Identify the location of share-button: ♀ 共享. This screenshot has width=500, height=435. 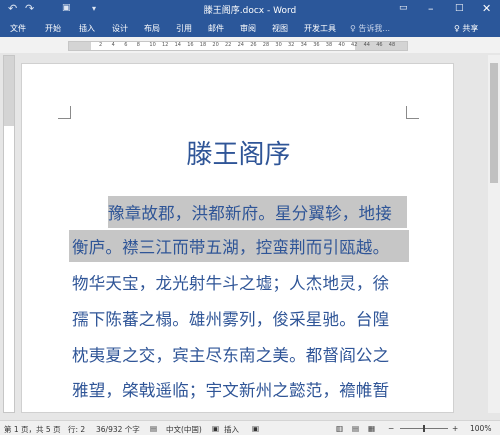
(466, 28).